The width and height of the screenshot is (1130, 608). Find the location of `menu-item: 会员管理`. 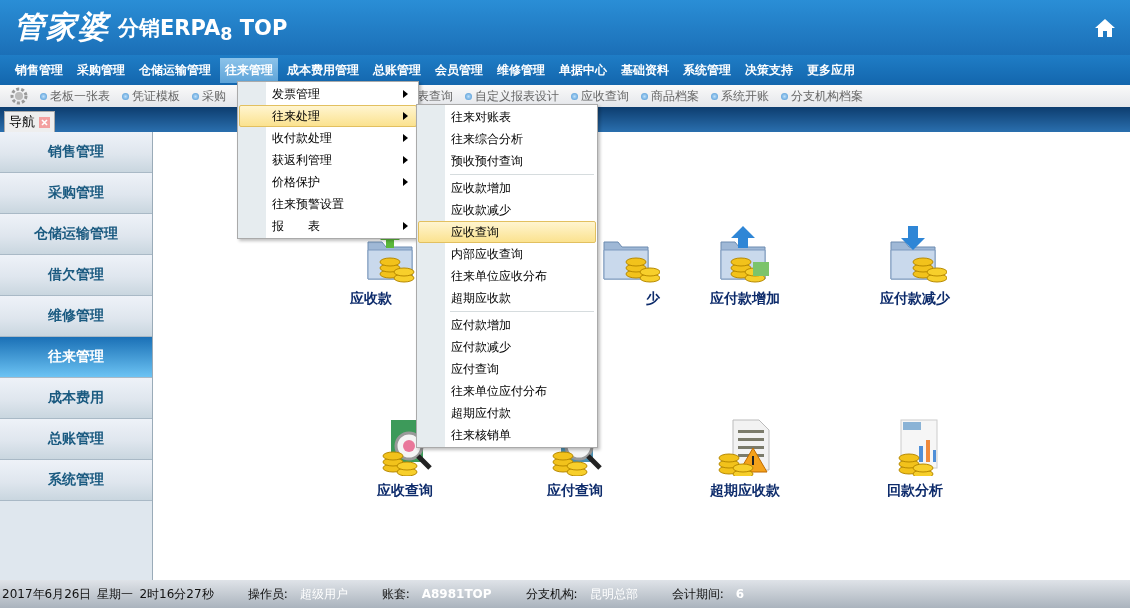

menu-item: 会员管理 is located at coordinates (459, 70).